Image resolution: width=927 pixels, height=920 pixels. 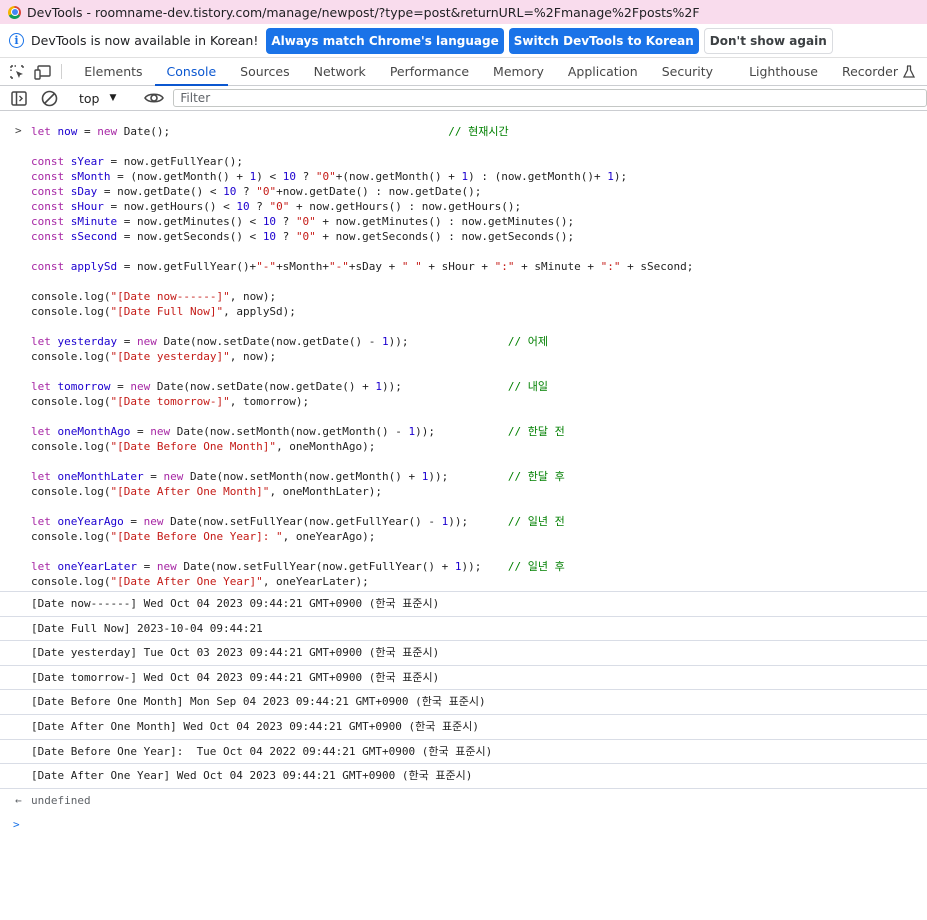 What do you see at coordinates (783, 71) in the screenshot?
I see `tab-lighthouse: Lighthouse` at bounding box center [783, 71].